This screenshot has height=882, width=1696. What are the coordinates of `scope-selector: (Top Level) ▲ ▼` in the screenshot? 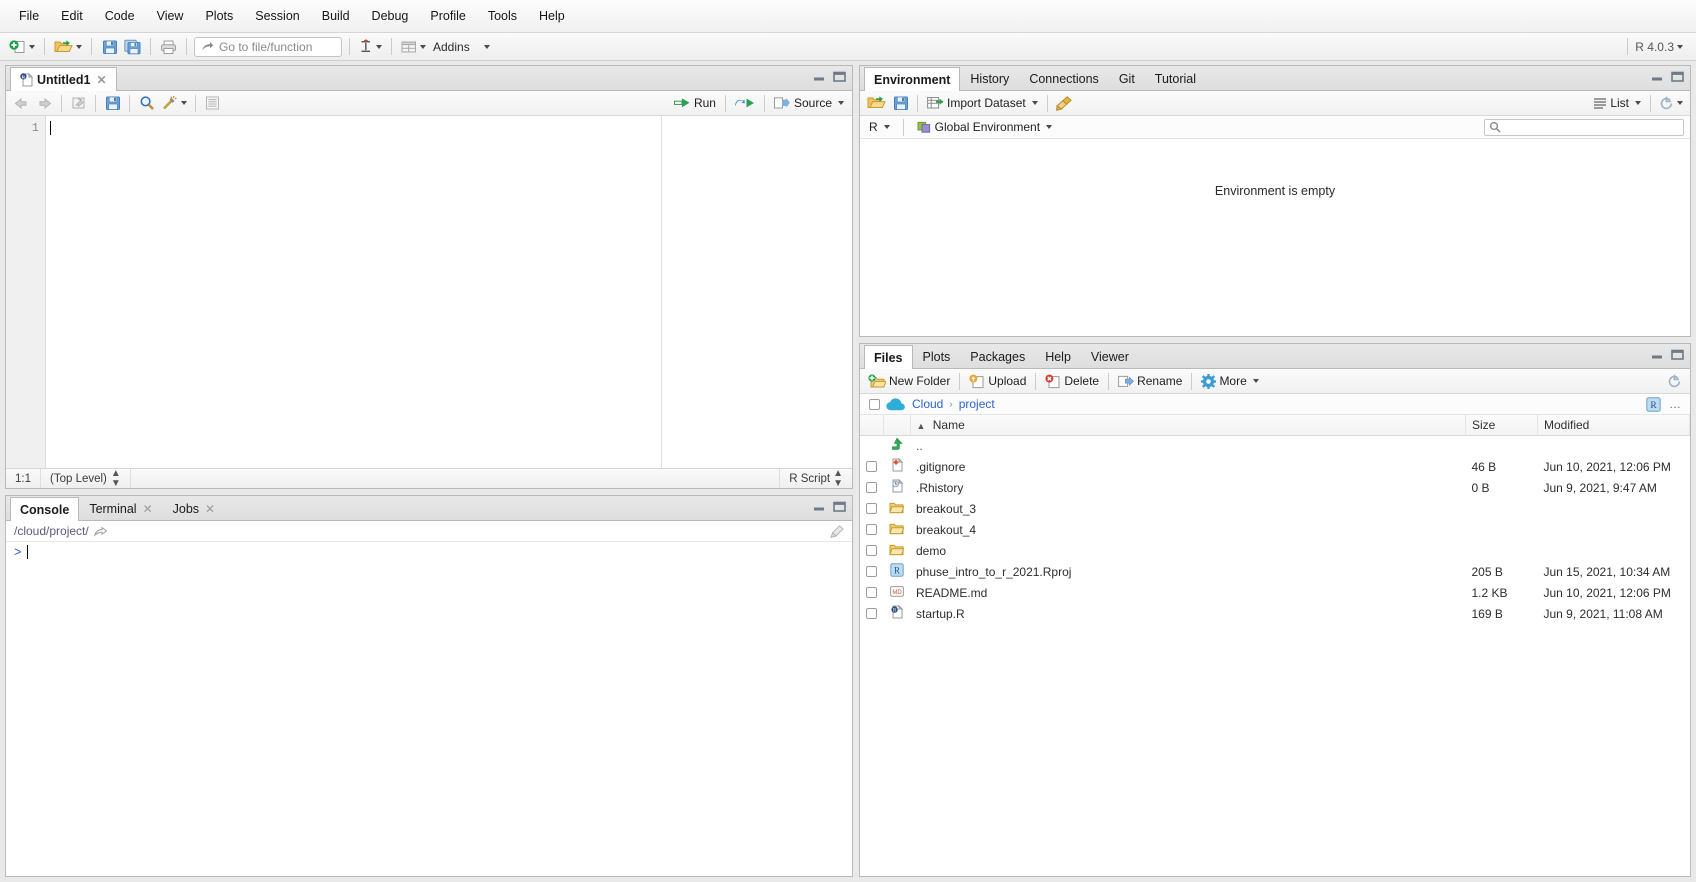 It's located at (86, 478).